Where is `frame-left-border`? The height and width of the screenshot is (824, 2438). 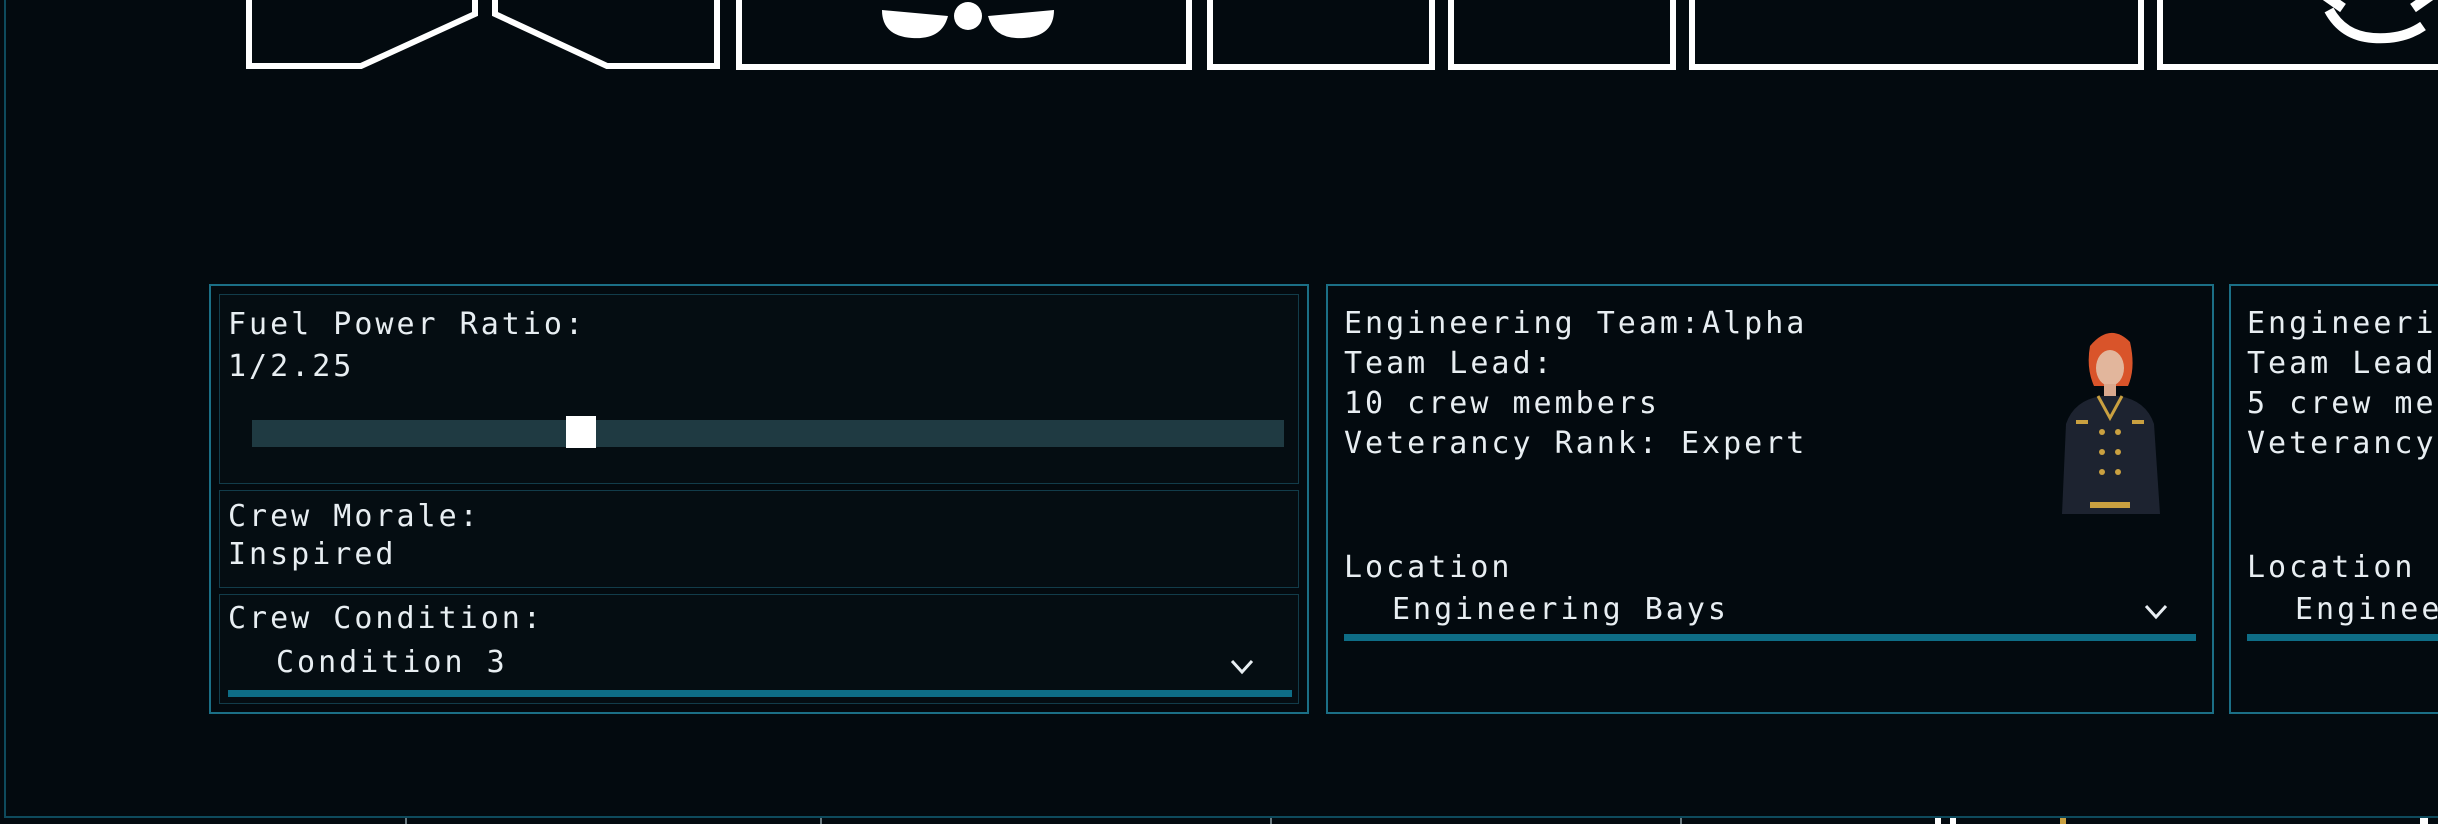
frame-left-border is located at coordinates (5, 408).